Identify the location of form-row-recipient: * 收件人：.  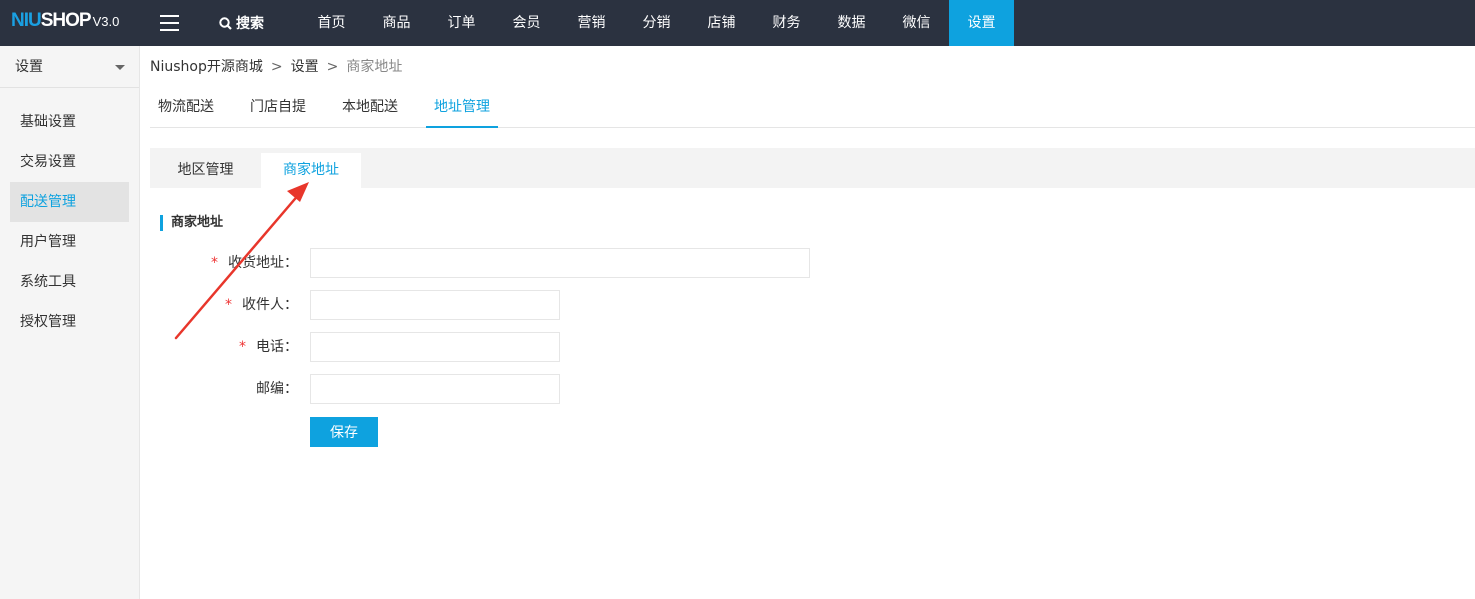
(600, 305).